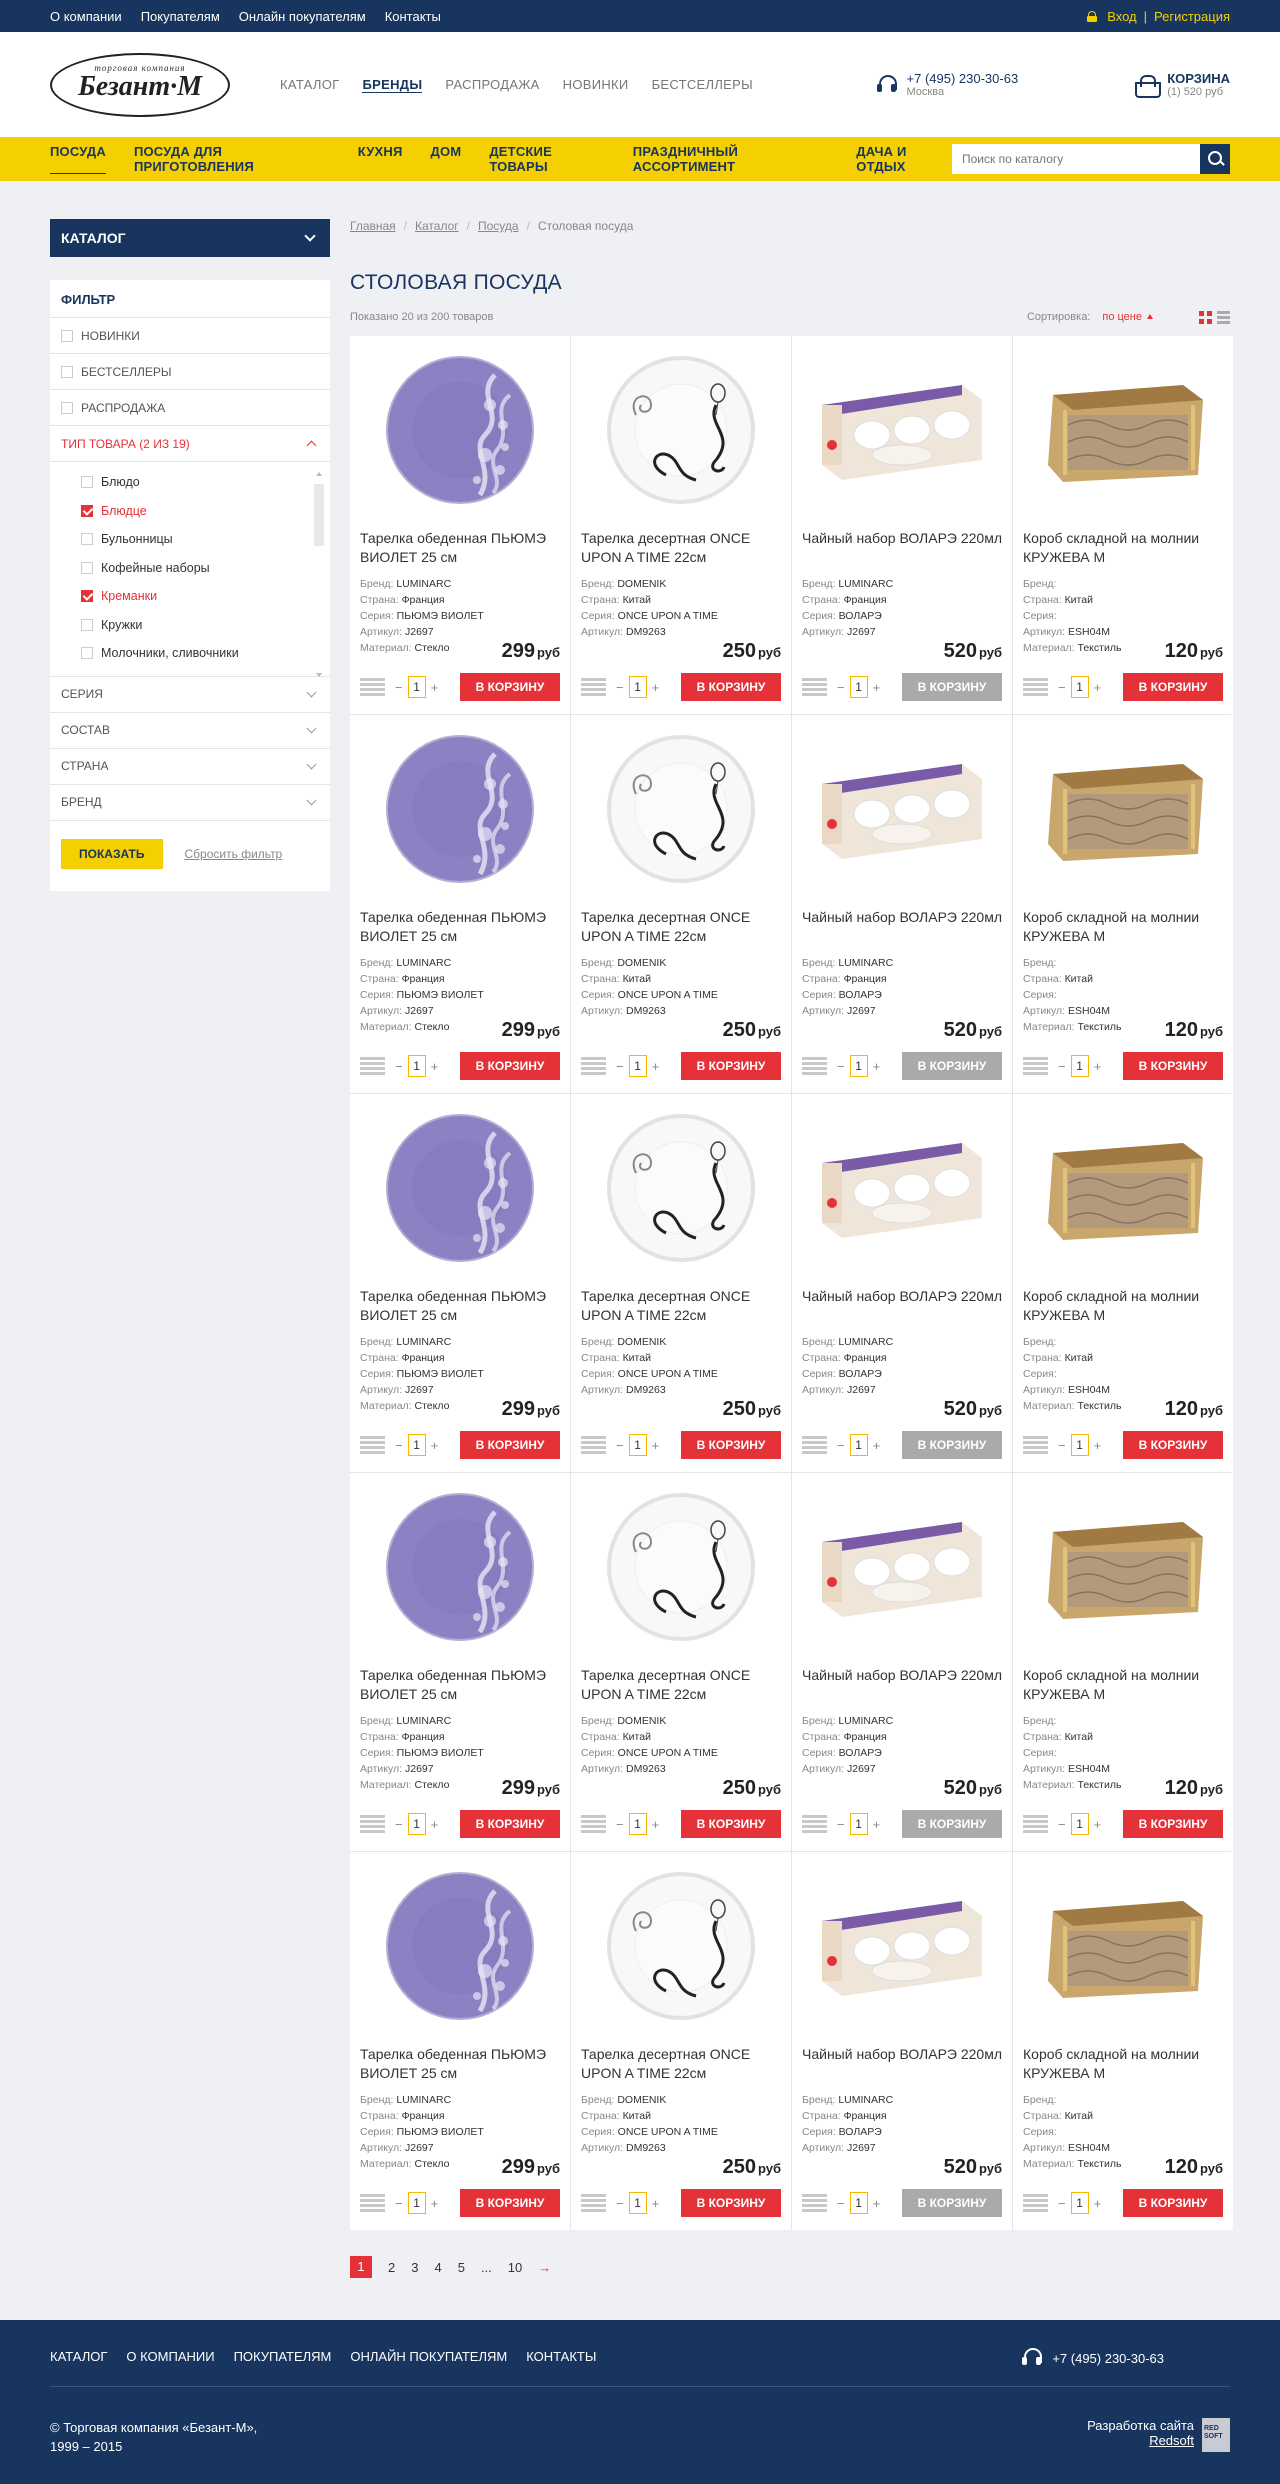  Describe the element at coordinates (1205, 317) in the screenshot. I see `grid-view-icon` at that location.